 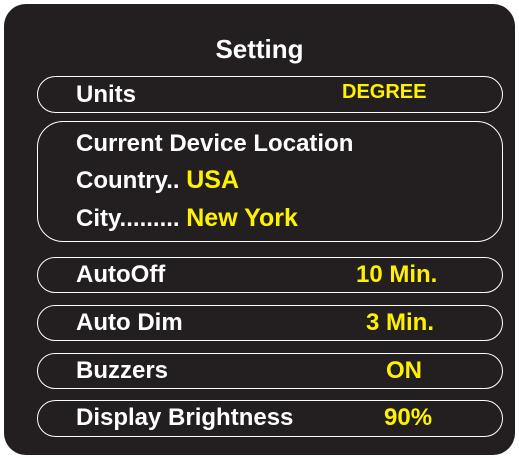 I want to click on display-brightness-value: 90%, so click(x=408, y=417).